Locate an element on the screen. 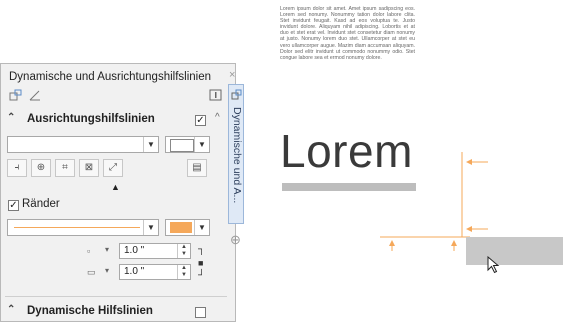  rectangle-shape is located at coordinates (514, 251).